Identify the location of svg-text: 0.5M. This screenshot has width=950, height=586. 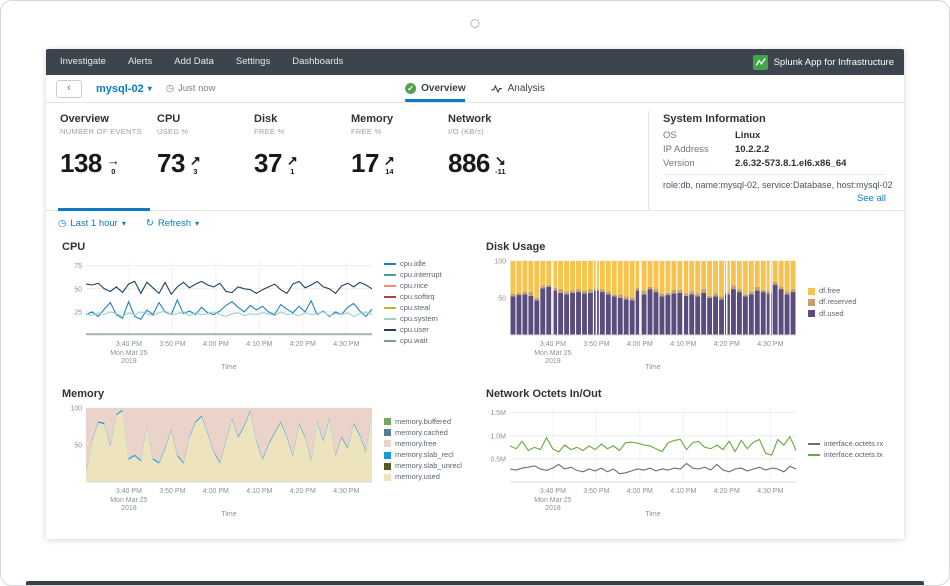
(498, 459).